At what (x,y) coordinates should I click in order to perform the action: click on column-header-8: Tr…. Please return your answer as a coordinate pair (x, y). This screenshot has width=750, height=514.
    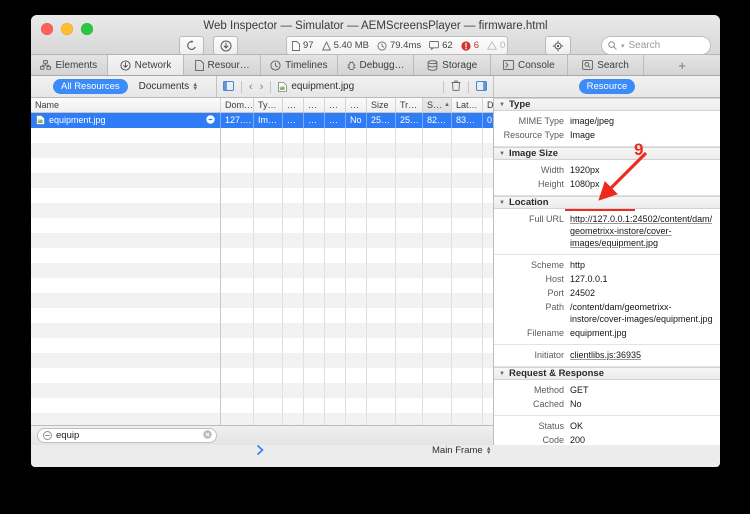
    Looking at the image, I should click on (409, 105).